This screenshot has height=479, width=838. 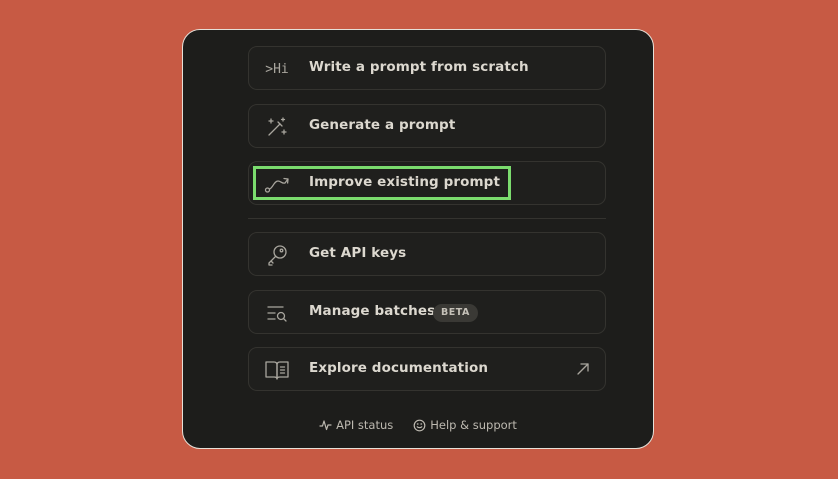 What do you see at coordinates (427, 254) in the screenshot?
I see `get-api-keys-button: Get API keys` at bounding box center [427, 254].